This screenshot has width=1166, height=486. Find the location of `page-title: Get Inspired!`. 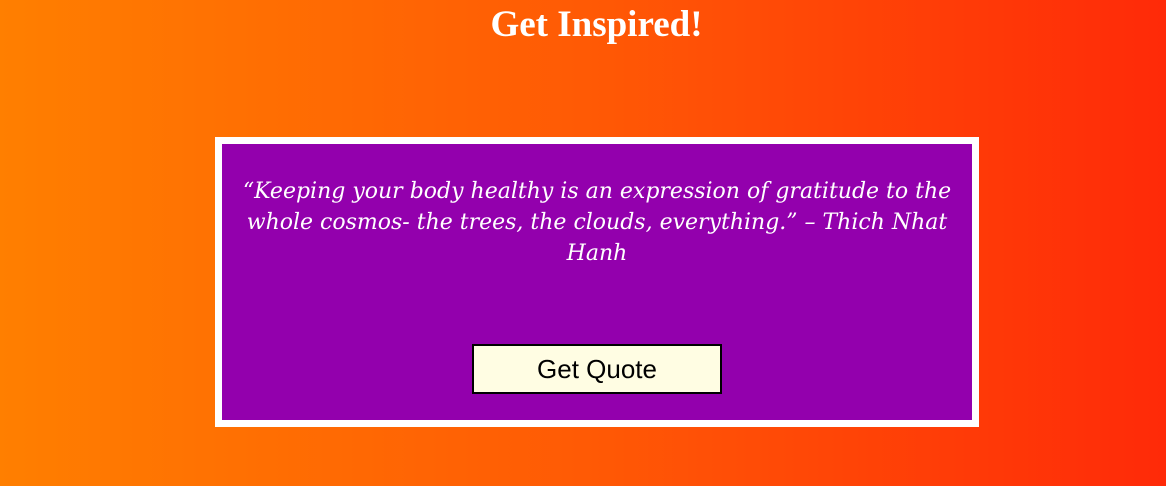

page-title: Get Inspired! is located at coordinates (596, 24).